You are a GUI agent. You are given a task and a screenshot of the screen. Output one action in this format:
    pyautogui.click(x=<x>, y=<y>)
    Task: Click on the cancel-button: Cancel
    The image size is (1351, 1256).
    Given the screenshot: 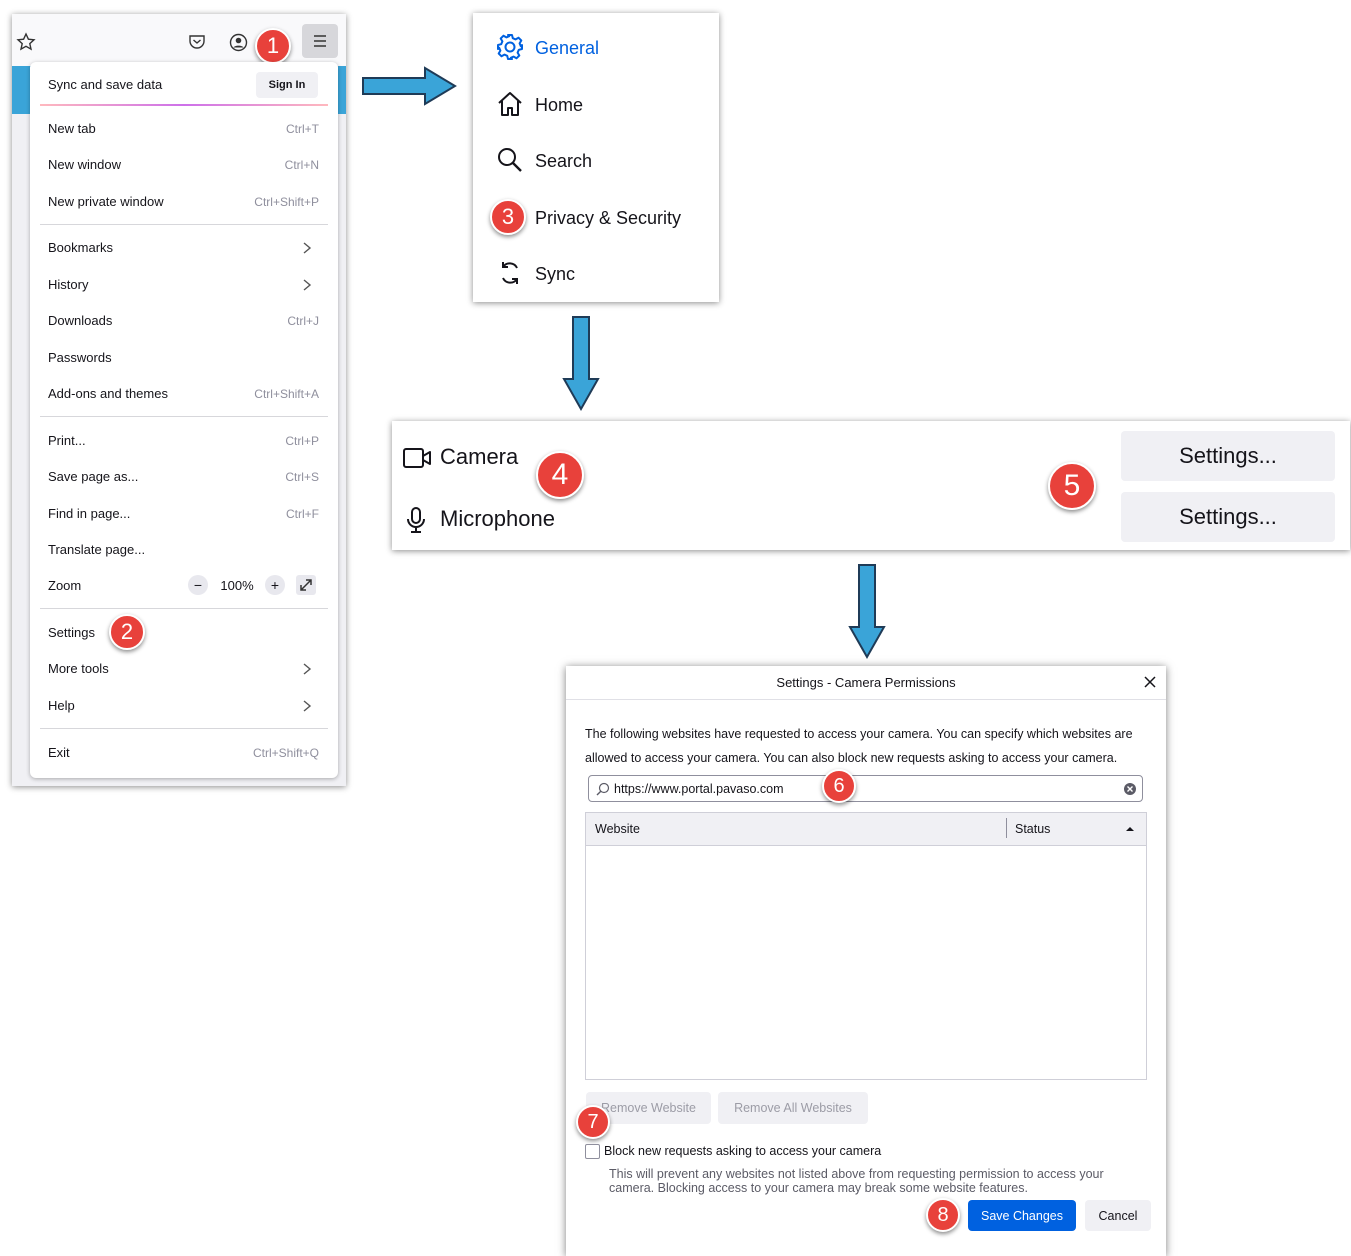 What is the action you would take?
    pyautogui.click(x=1118, y=1215)
    